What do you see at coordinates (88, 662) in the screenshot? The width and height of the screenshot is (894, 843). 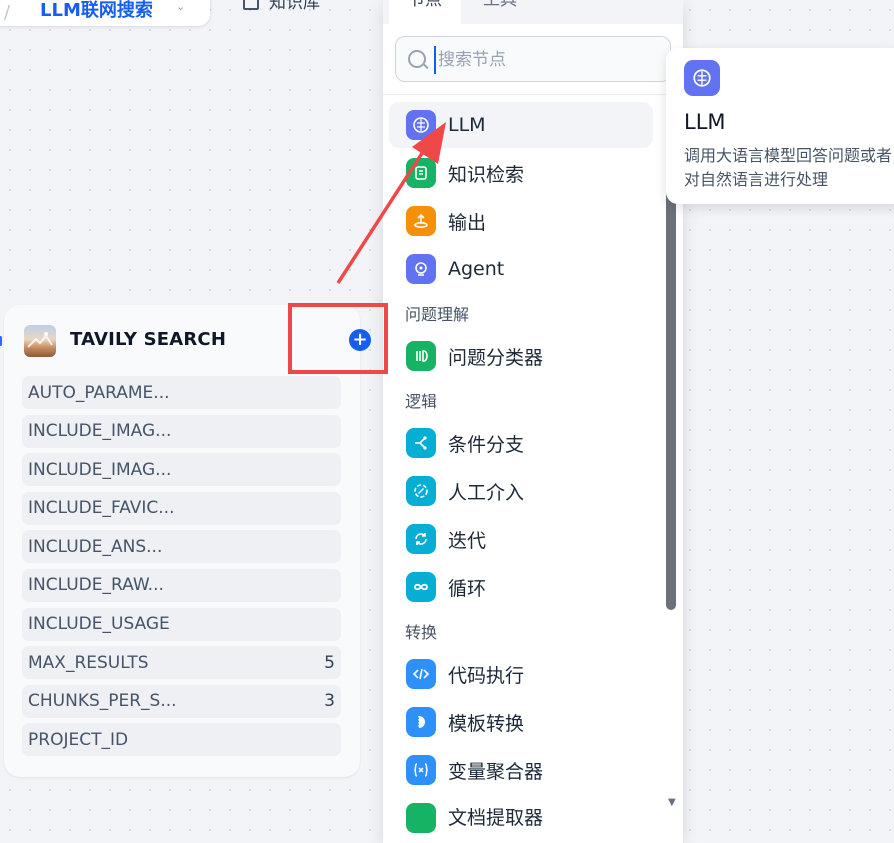 I see `param-name: MAX_RESULTS` at bounding box center [88, 662].